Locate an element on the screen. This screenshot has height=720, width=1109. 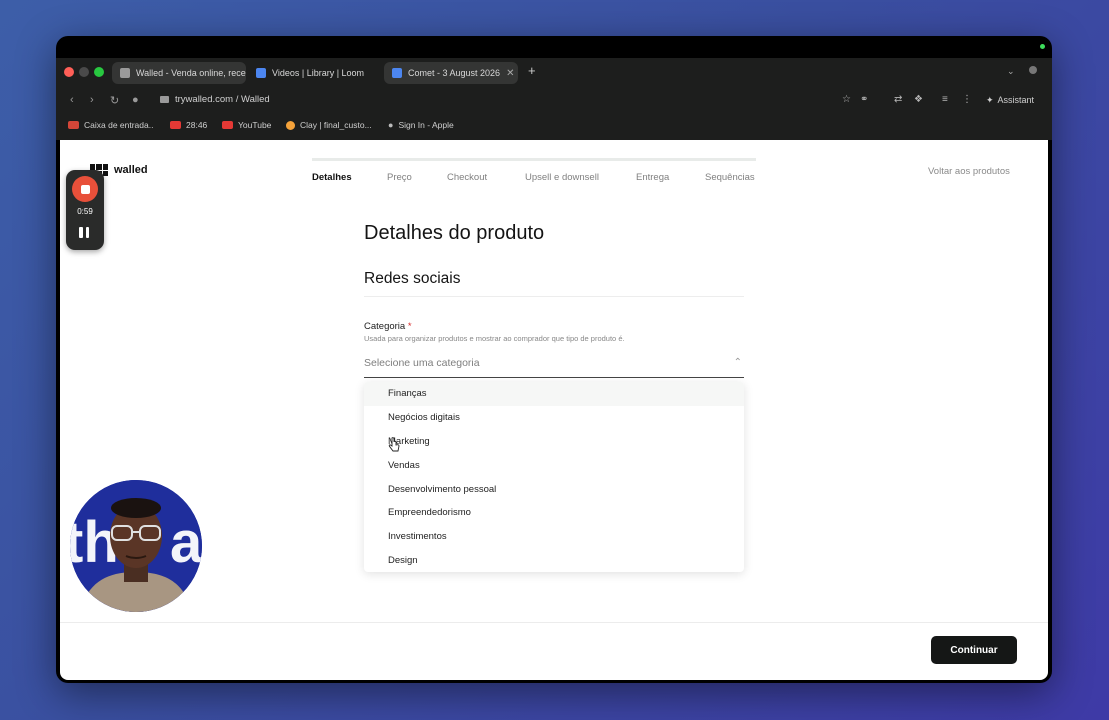
tab-upsell-downsell: Upsell e downsell is located at coordinates (562, 177).